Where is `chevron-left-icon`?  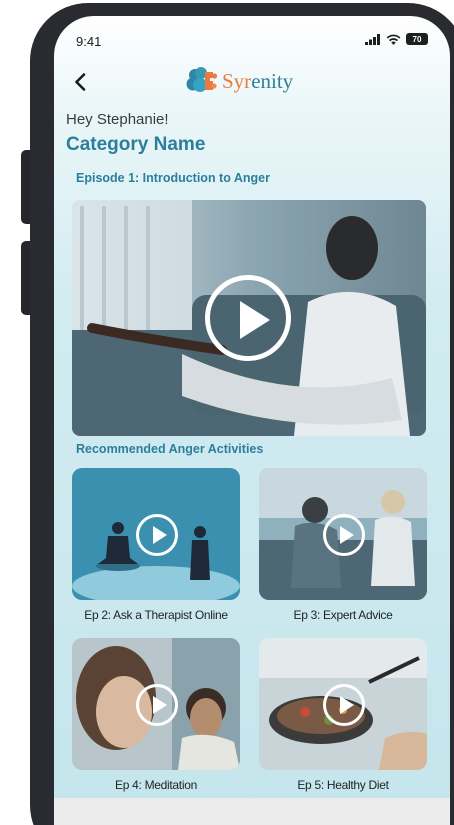 chevron-left-icon is located at coordinates (80, 82).